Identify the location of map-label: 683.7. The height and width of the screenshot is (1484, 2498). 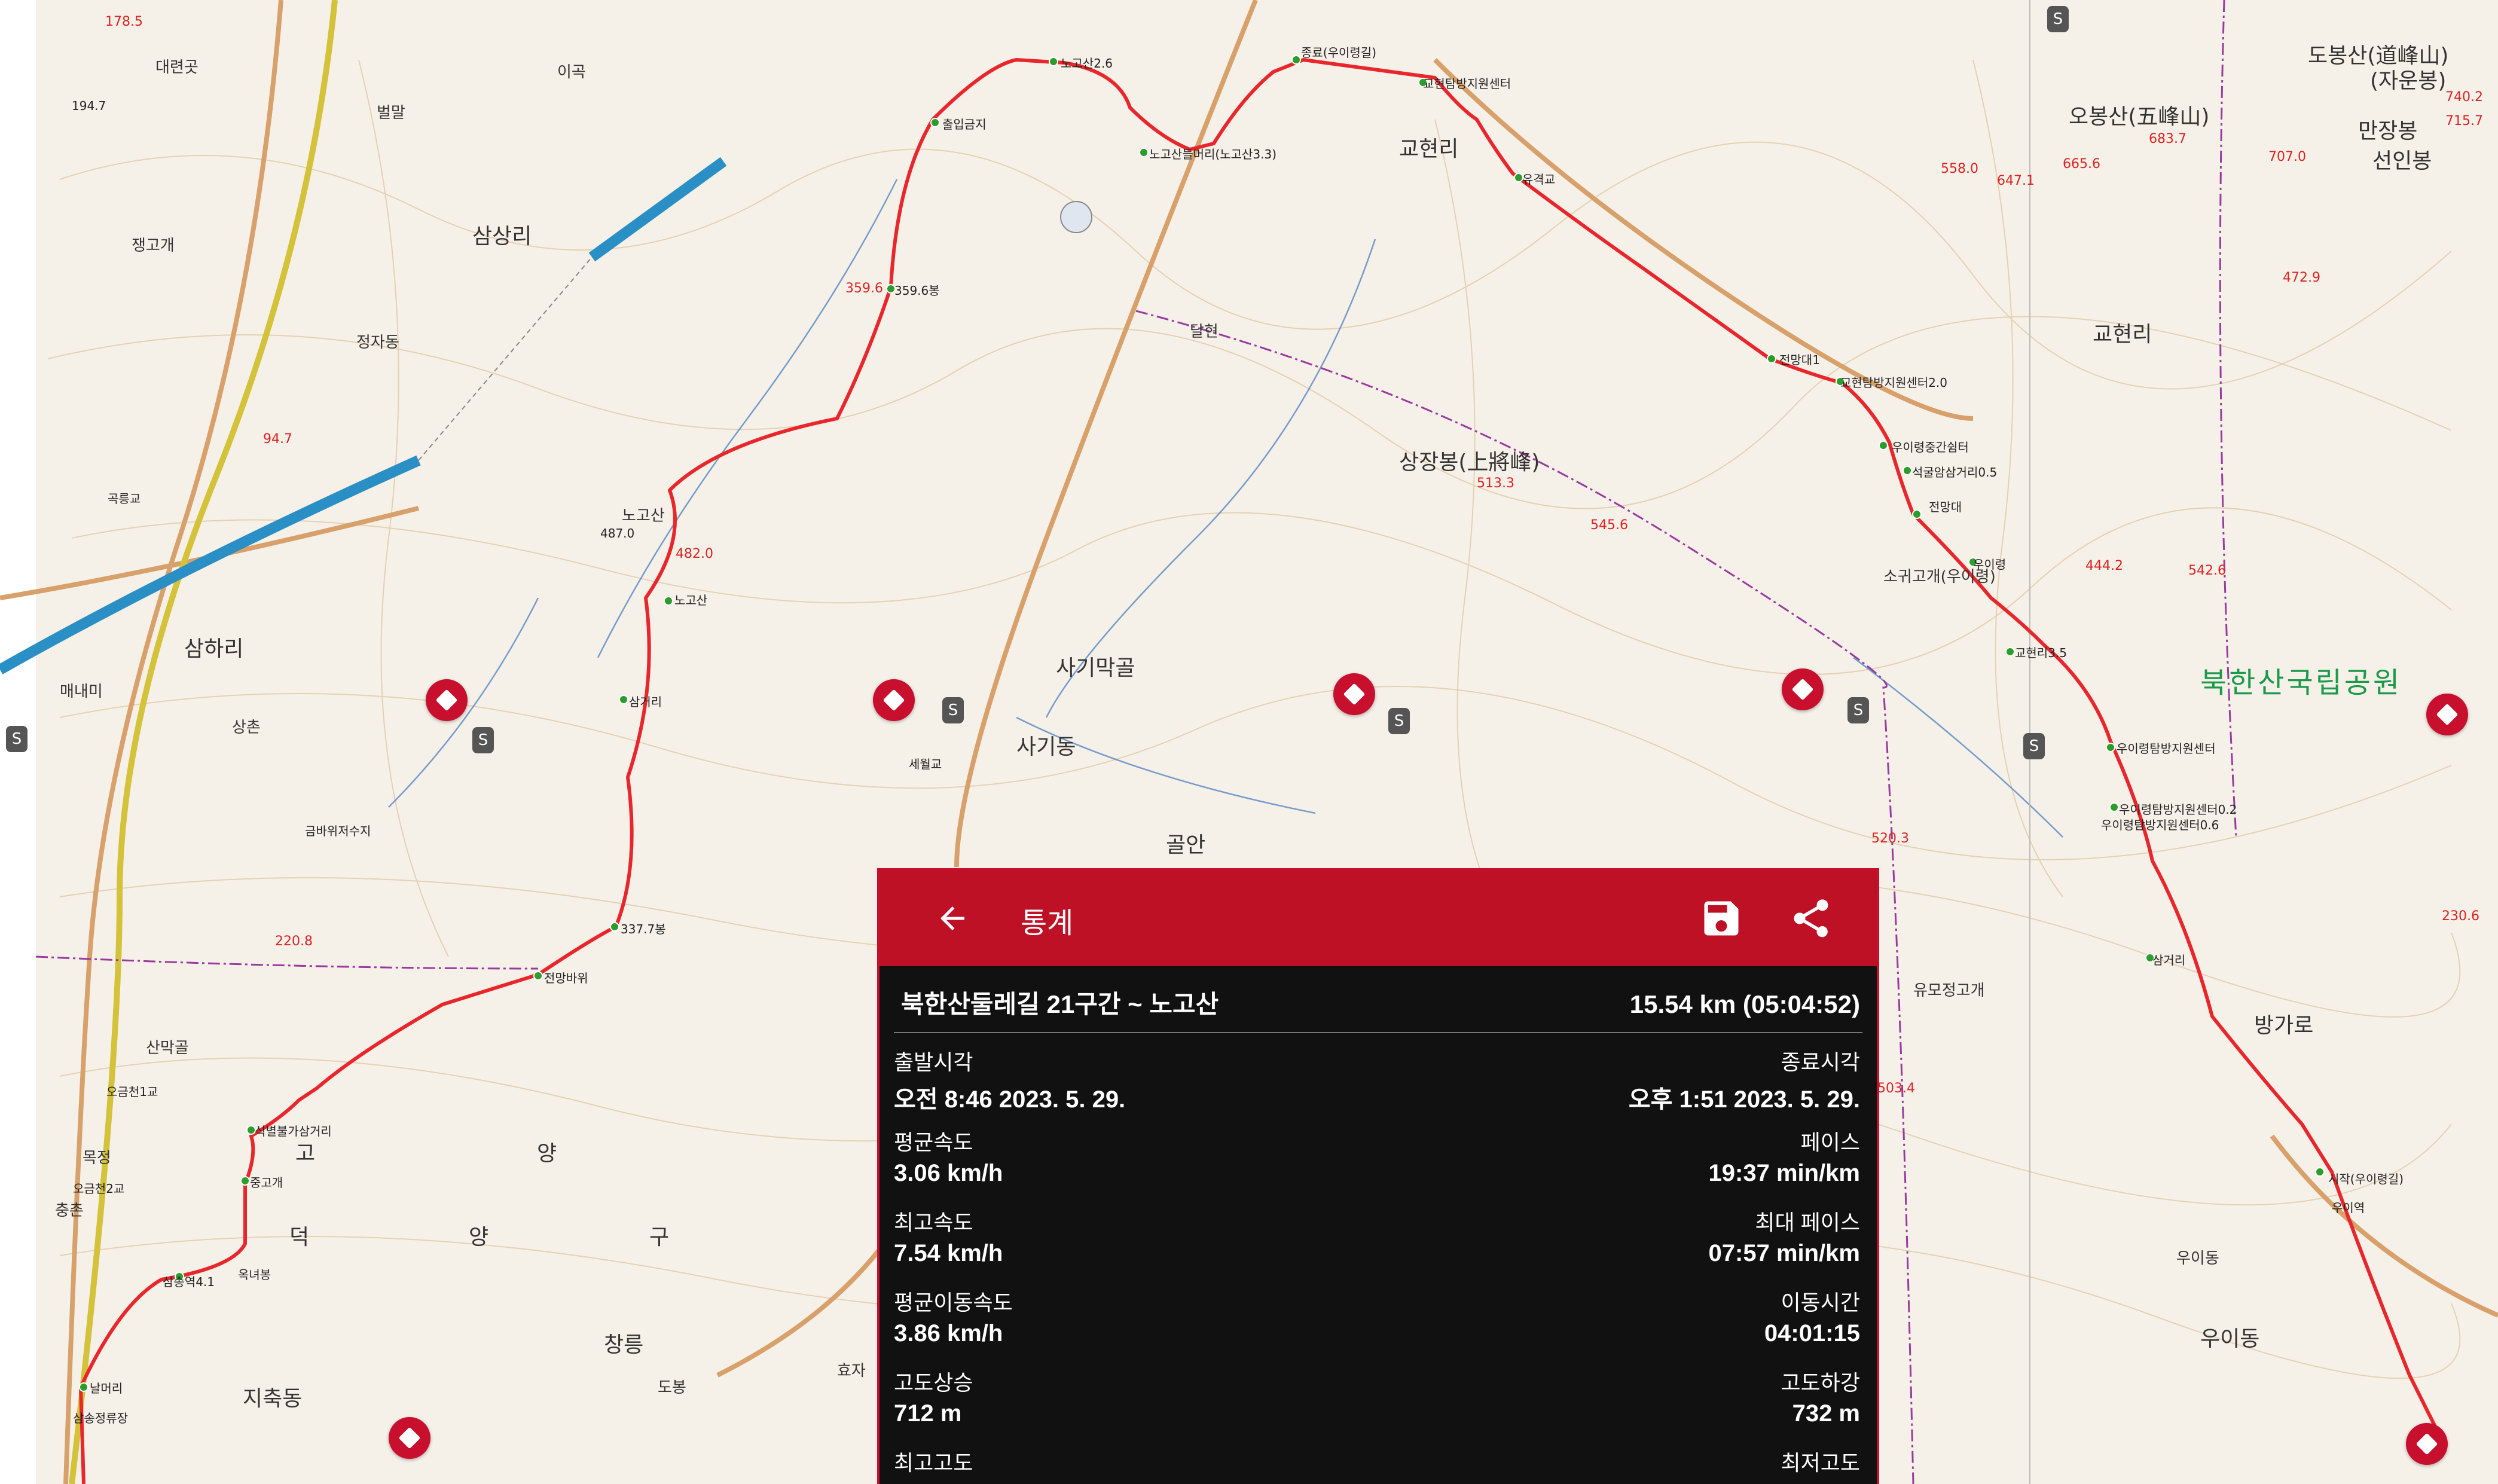
(2167, 139).